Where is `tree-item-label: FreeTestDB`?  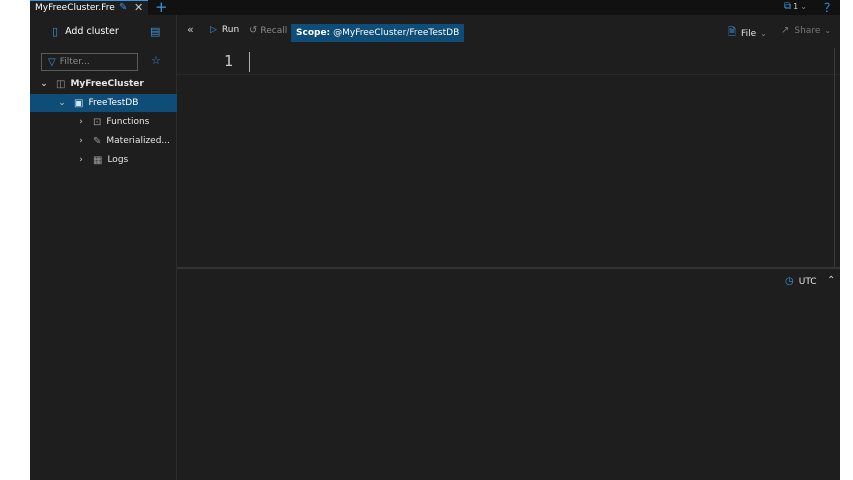
tree-item-label: FreeTestDB is located at coordinates (113, 103).